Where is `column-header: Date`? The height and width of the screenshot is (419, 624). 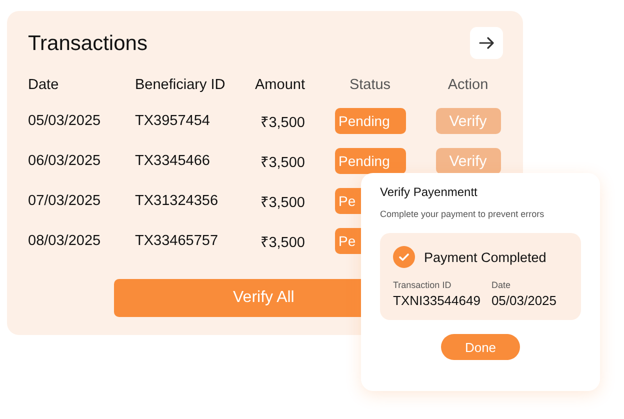
column-header: Date is located at coordinates (43, 85).